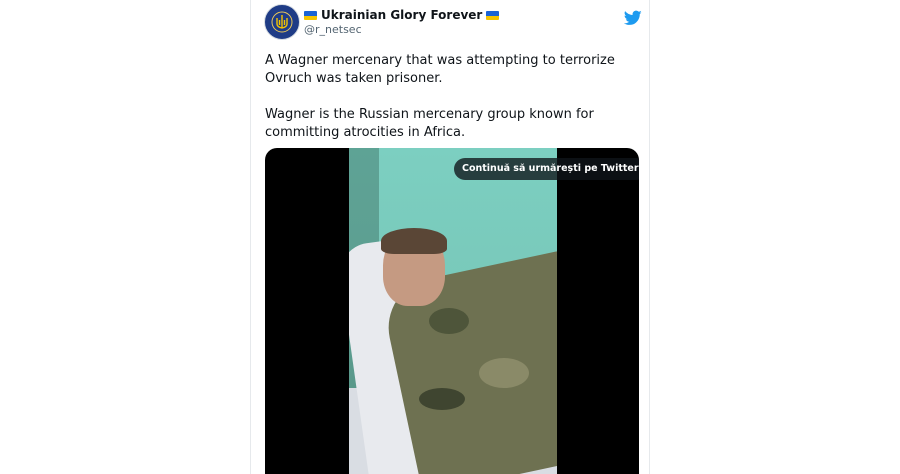 The height and width of the screenshot is (474, 900). I want to click on author-names: Ukrainian Glory Forever @r_netsec, so click(402, 22).